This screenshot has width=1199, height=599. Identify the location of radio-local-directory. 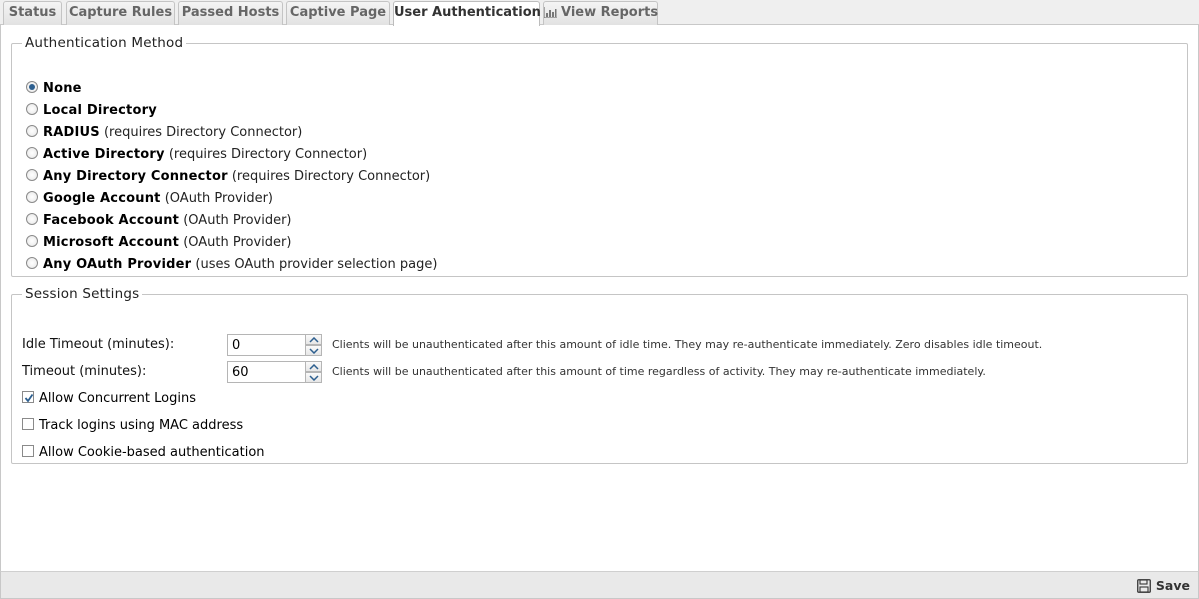
(32, 109).